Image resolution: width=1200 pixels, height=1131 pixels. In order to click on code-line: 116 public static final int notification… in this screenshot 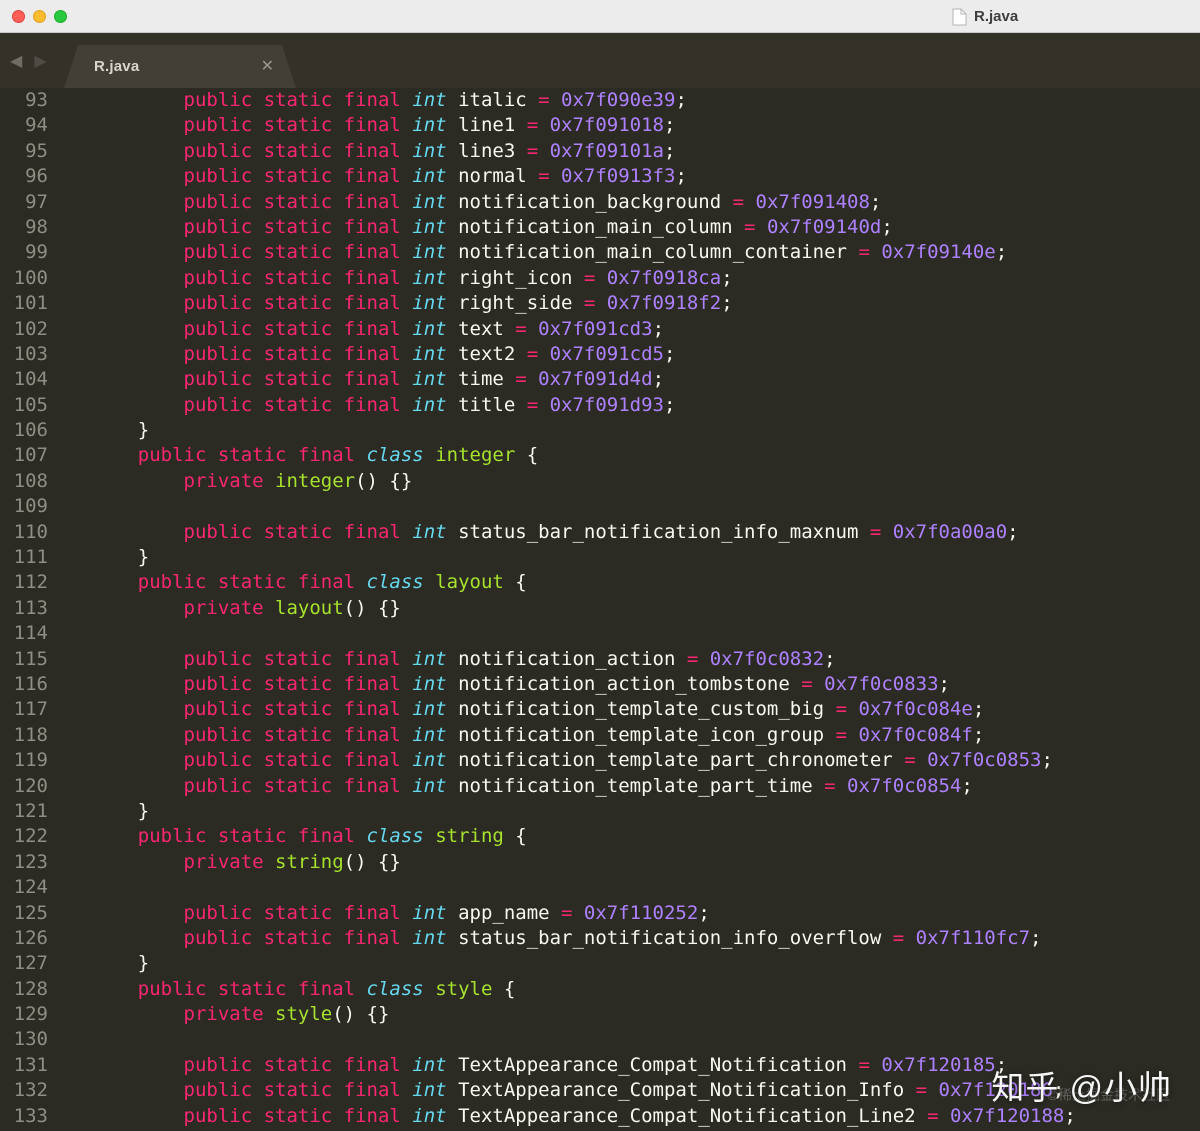, I will do `click(600, 684)`.